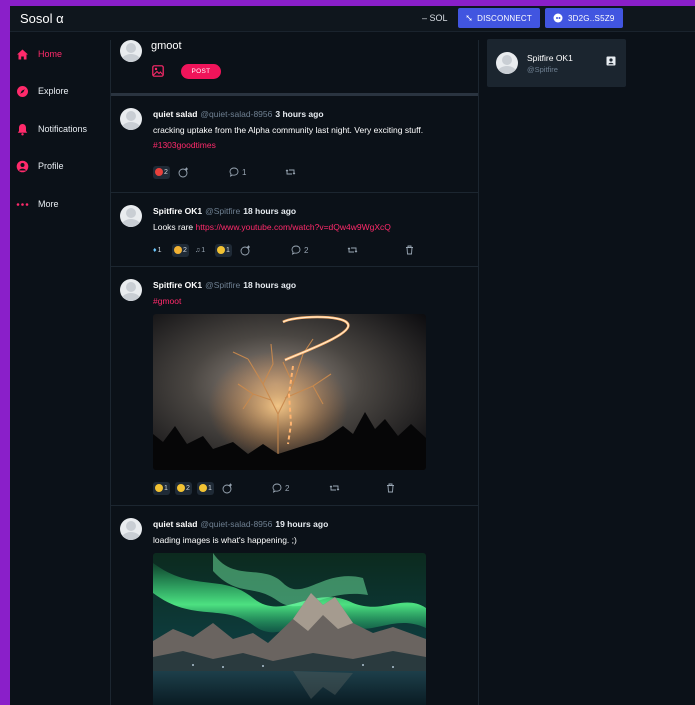 The height and width of the screenshot is (705, 695). I want to click on nav-label: Home, so click(50, 54).